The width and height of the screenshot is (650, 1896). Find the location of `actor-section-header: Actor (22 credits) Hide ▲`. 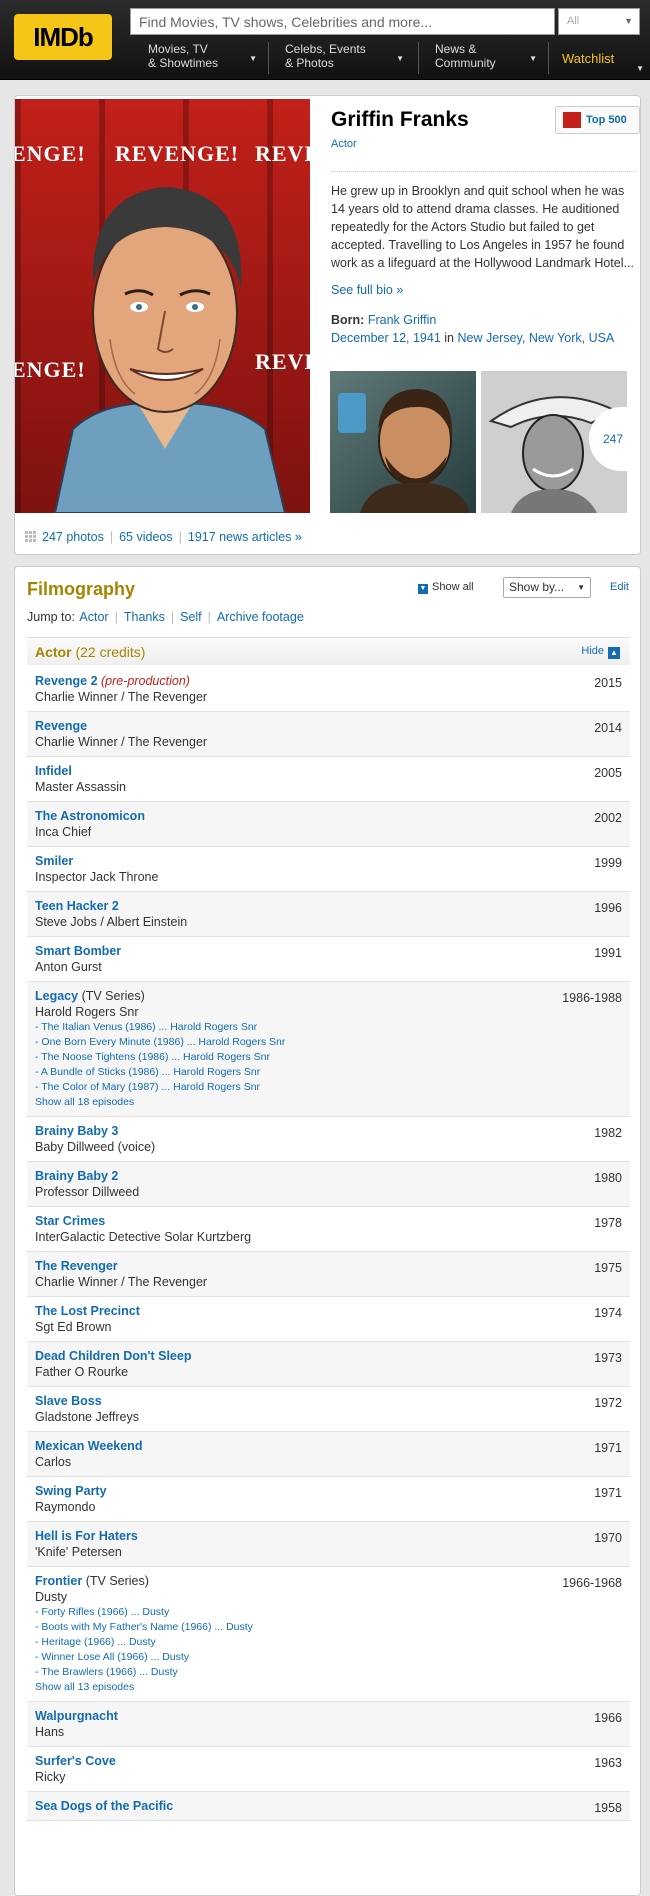

actor-section-header: Actor (22 credits) Hide ▲ is located at coordinates (328, 651).